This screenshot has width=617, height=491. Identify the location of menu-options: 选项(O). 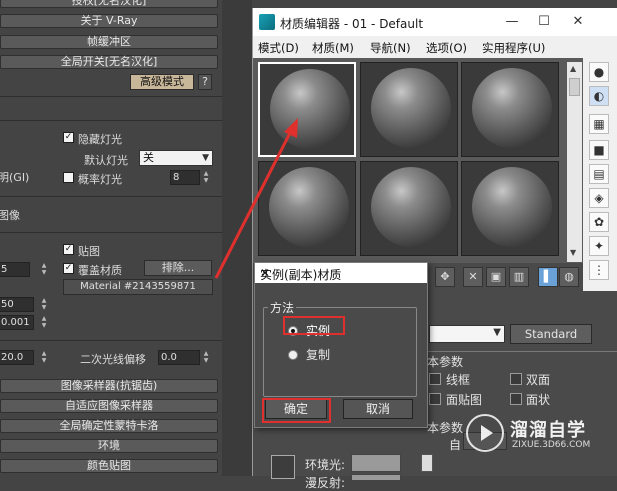
(446, 48).